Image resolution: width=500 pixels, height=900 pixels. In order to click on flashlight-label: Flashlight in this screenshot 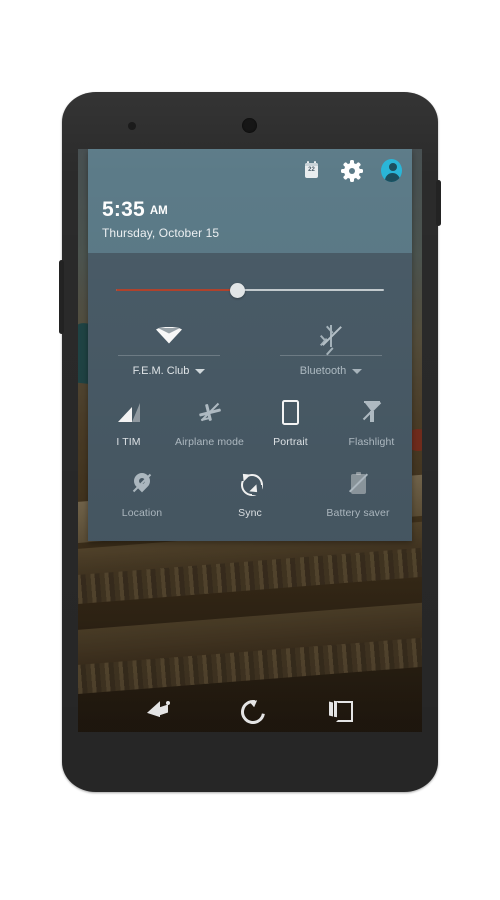, I will do `click(371, 442)`.